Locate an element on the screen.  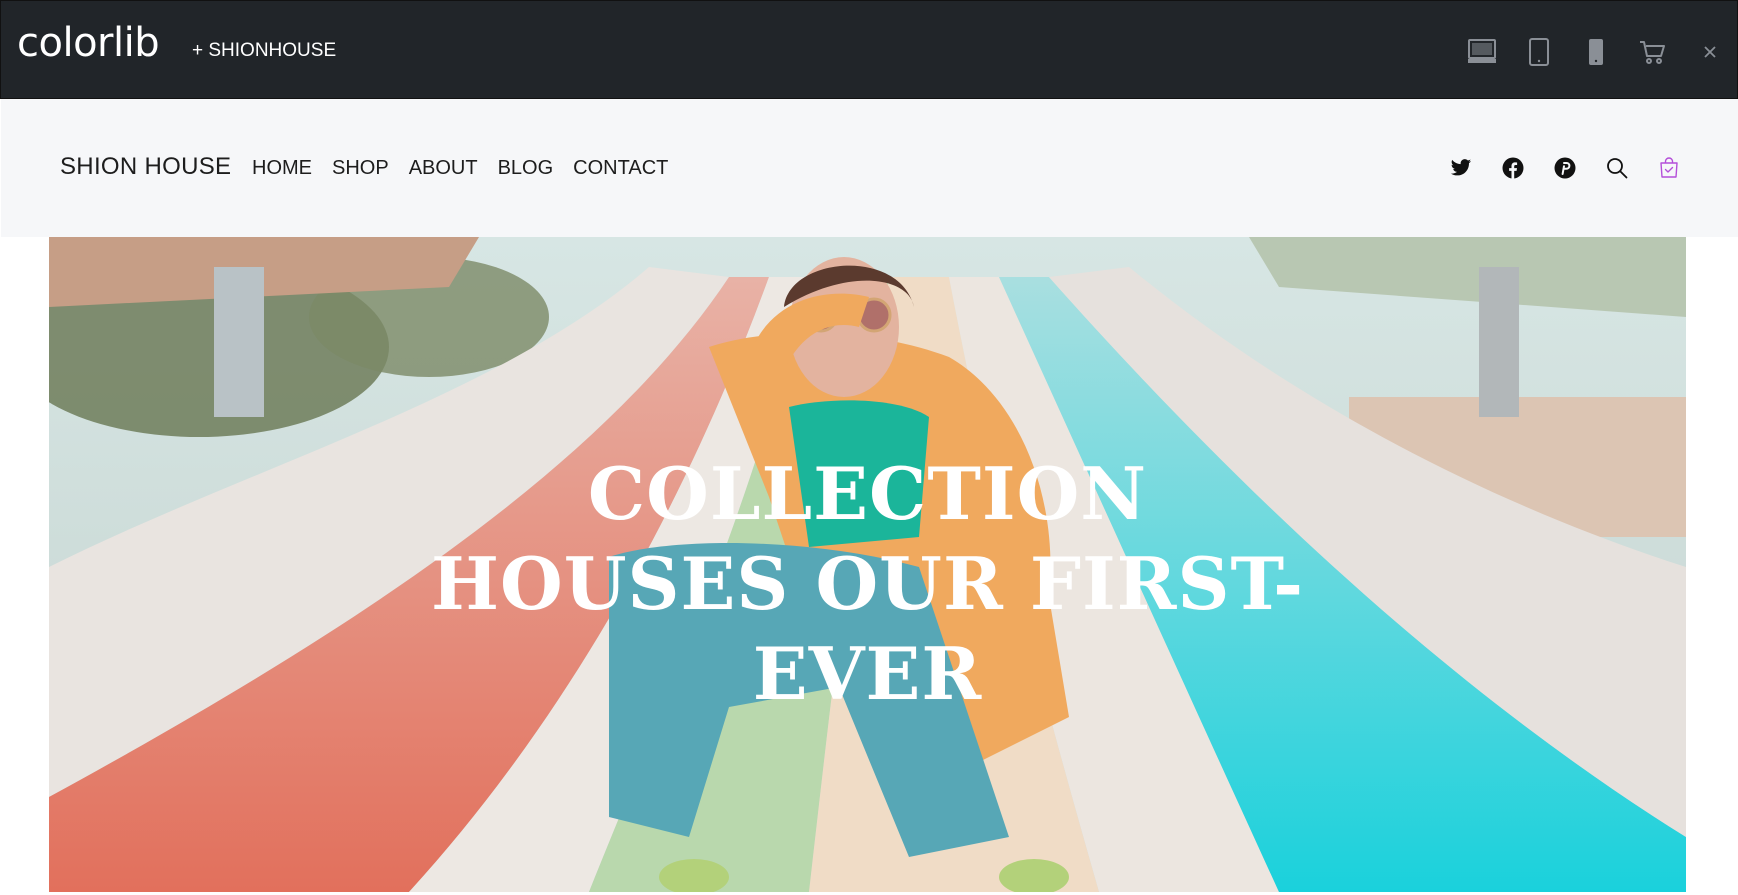
site-logo: SHION HOUSE is located at coordinates (145, 167).